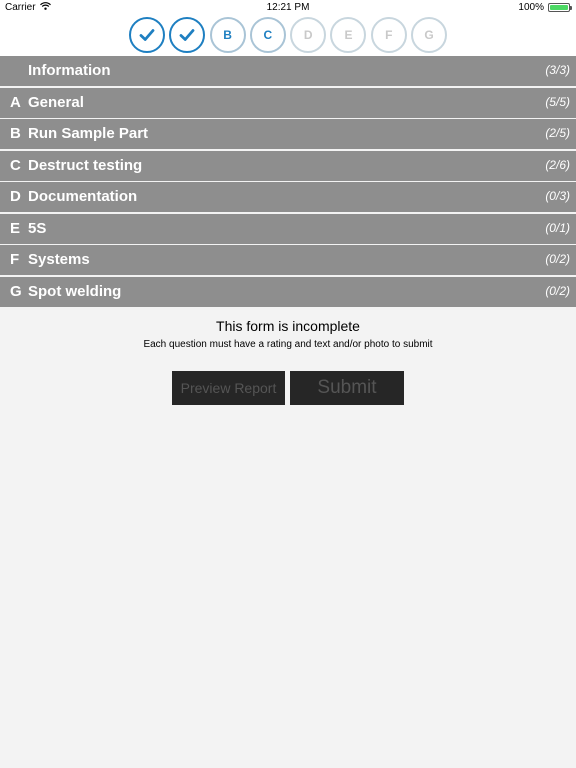  I want to click on step-indicator: B C D E F G, so click(290, 35).